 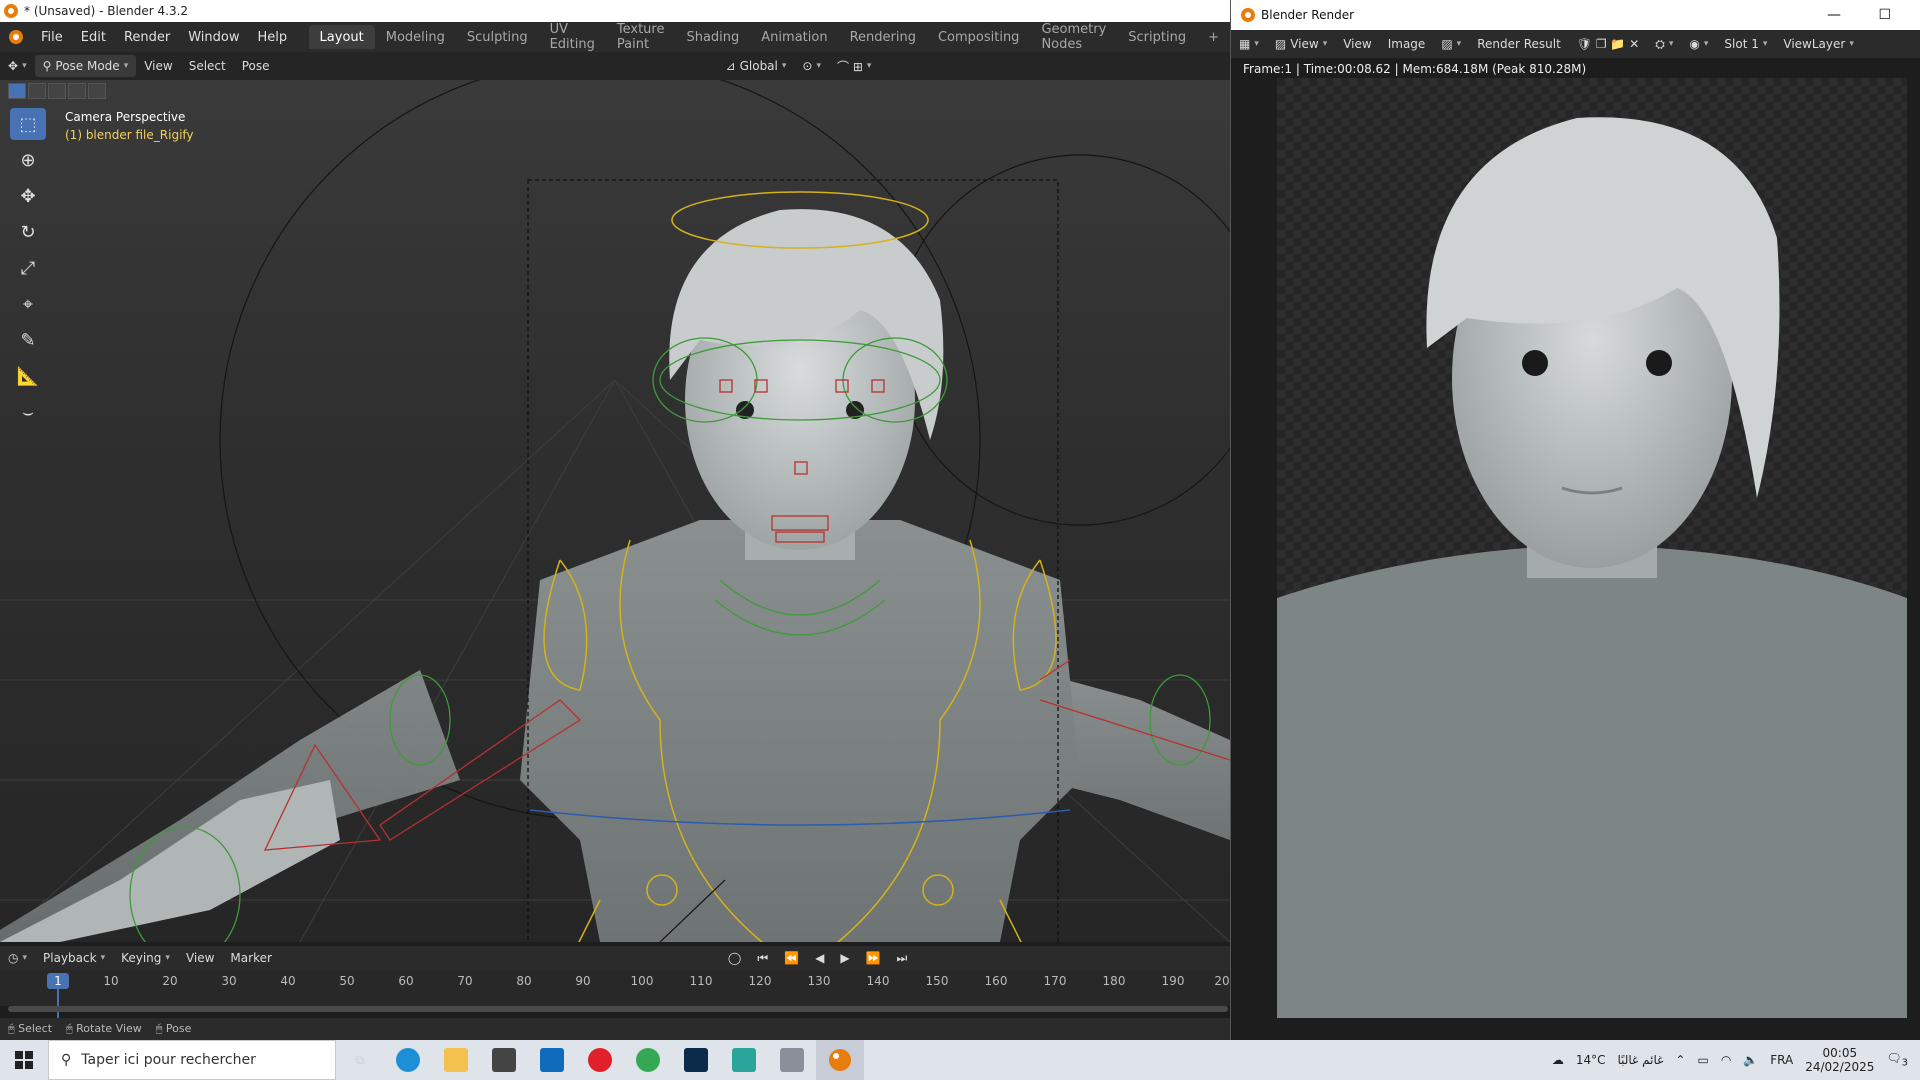 What do you see at coordinates (256, 66) in the screenshot?
I see `menu-pose: Pose` at bounding box center [256, 66].